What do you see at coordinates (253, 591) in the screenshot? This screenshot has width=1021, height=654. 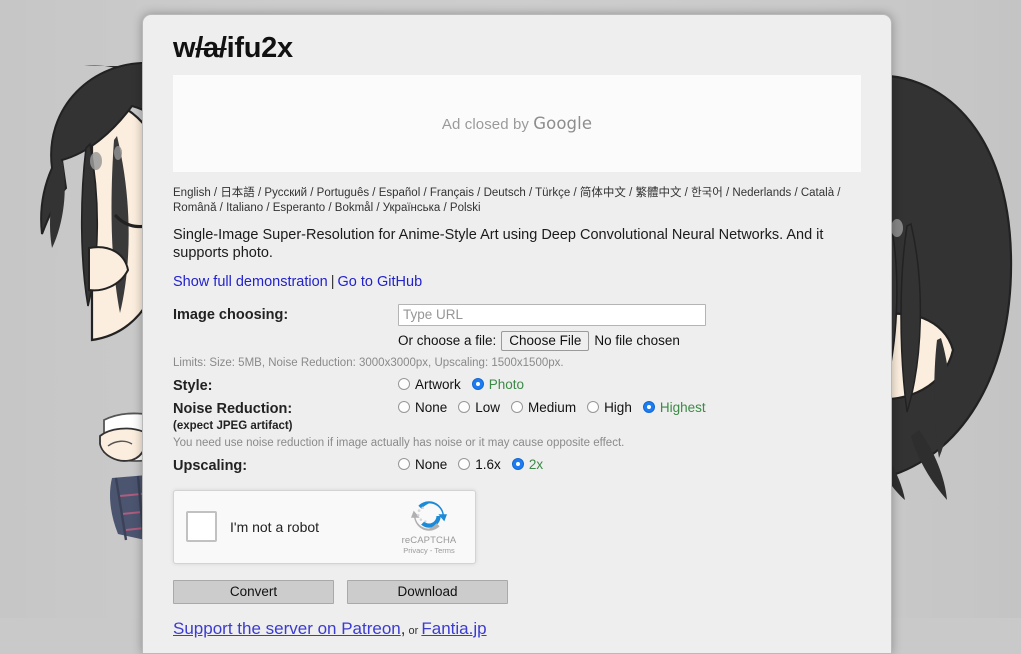 I see `convert-button: Convert` at bounding box center [253, 591].